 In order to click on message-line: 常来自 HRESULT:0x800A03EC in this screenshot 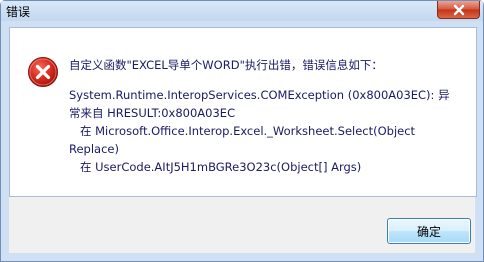, I will do `click(152, 113)`.